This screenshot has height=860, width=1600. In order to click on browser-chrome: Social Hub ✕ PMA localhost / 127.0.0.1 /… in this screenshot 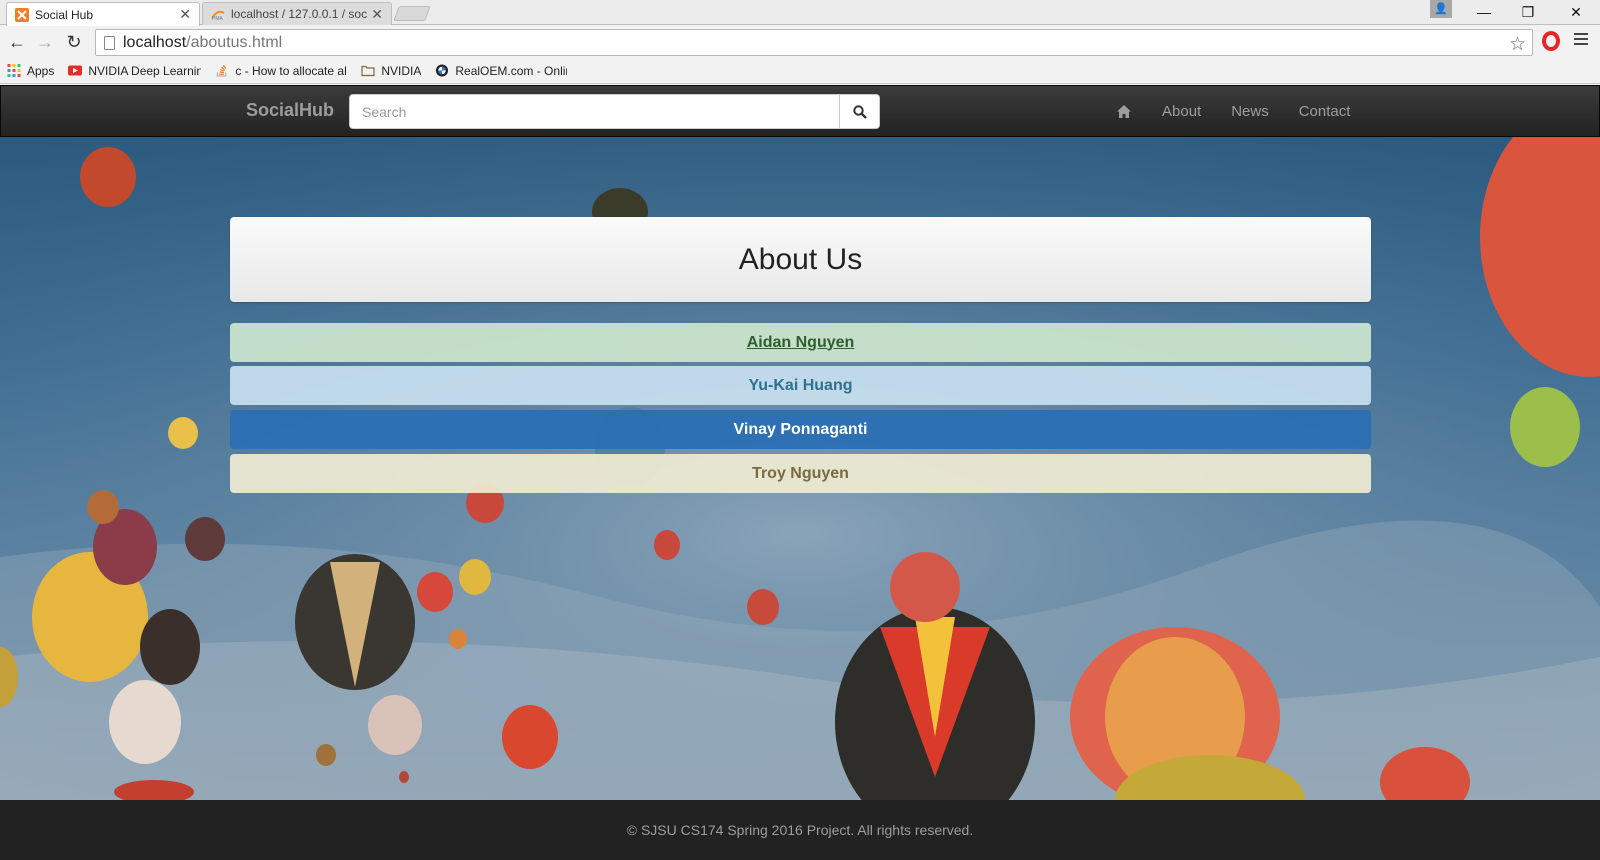, I will do `click(800, 42)`.